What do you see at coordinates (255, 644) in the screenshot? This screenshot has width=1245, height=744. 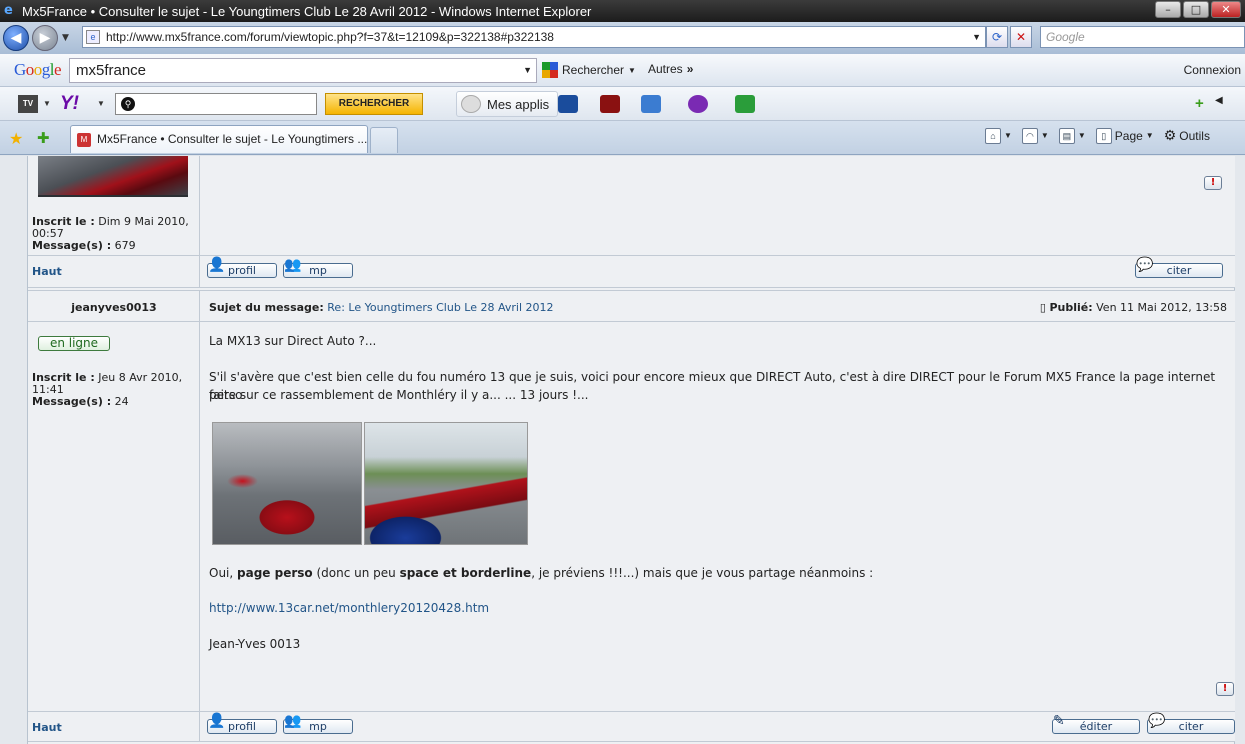 I see `post-signature: Jean-Yves 0013` at bounding box center [255, 644].